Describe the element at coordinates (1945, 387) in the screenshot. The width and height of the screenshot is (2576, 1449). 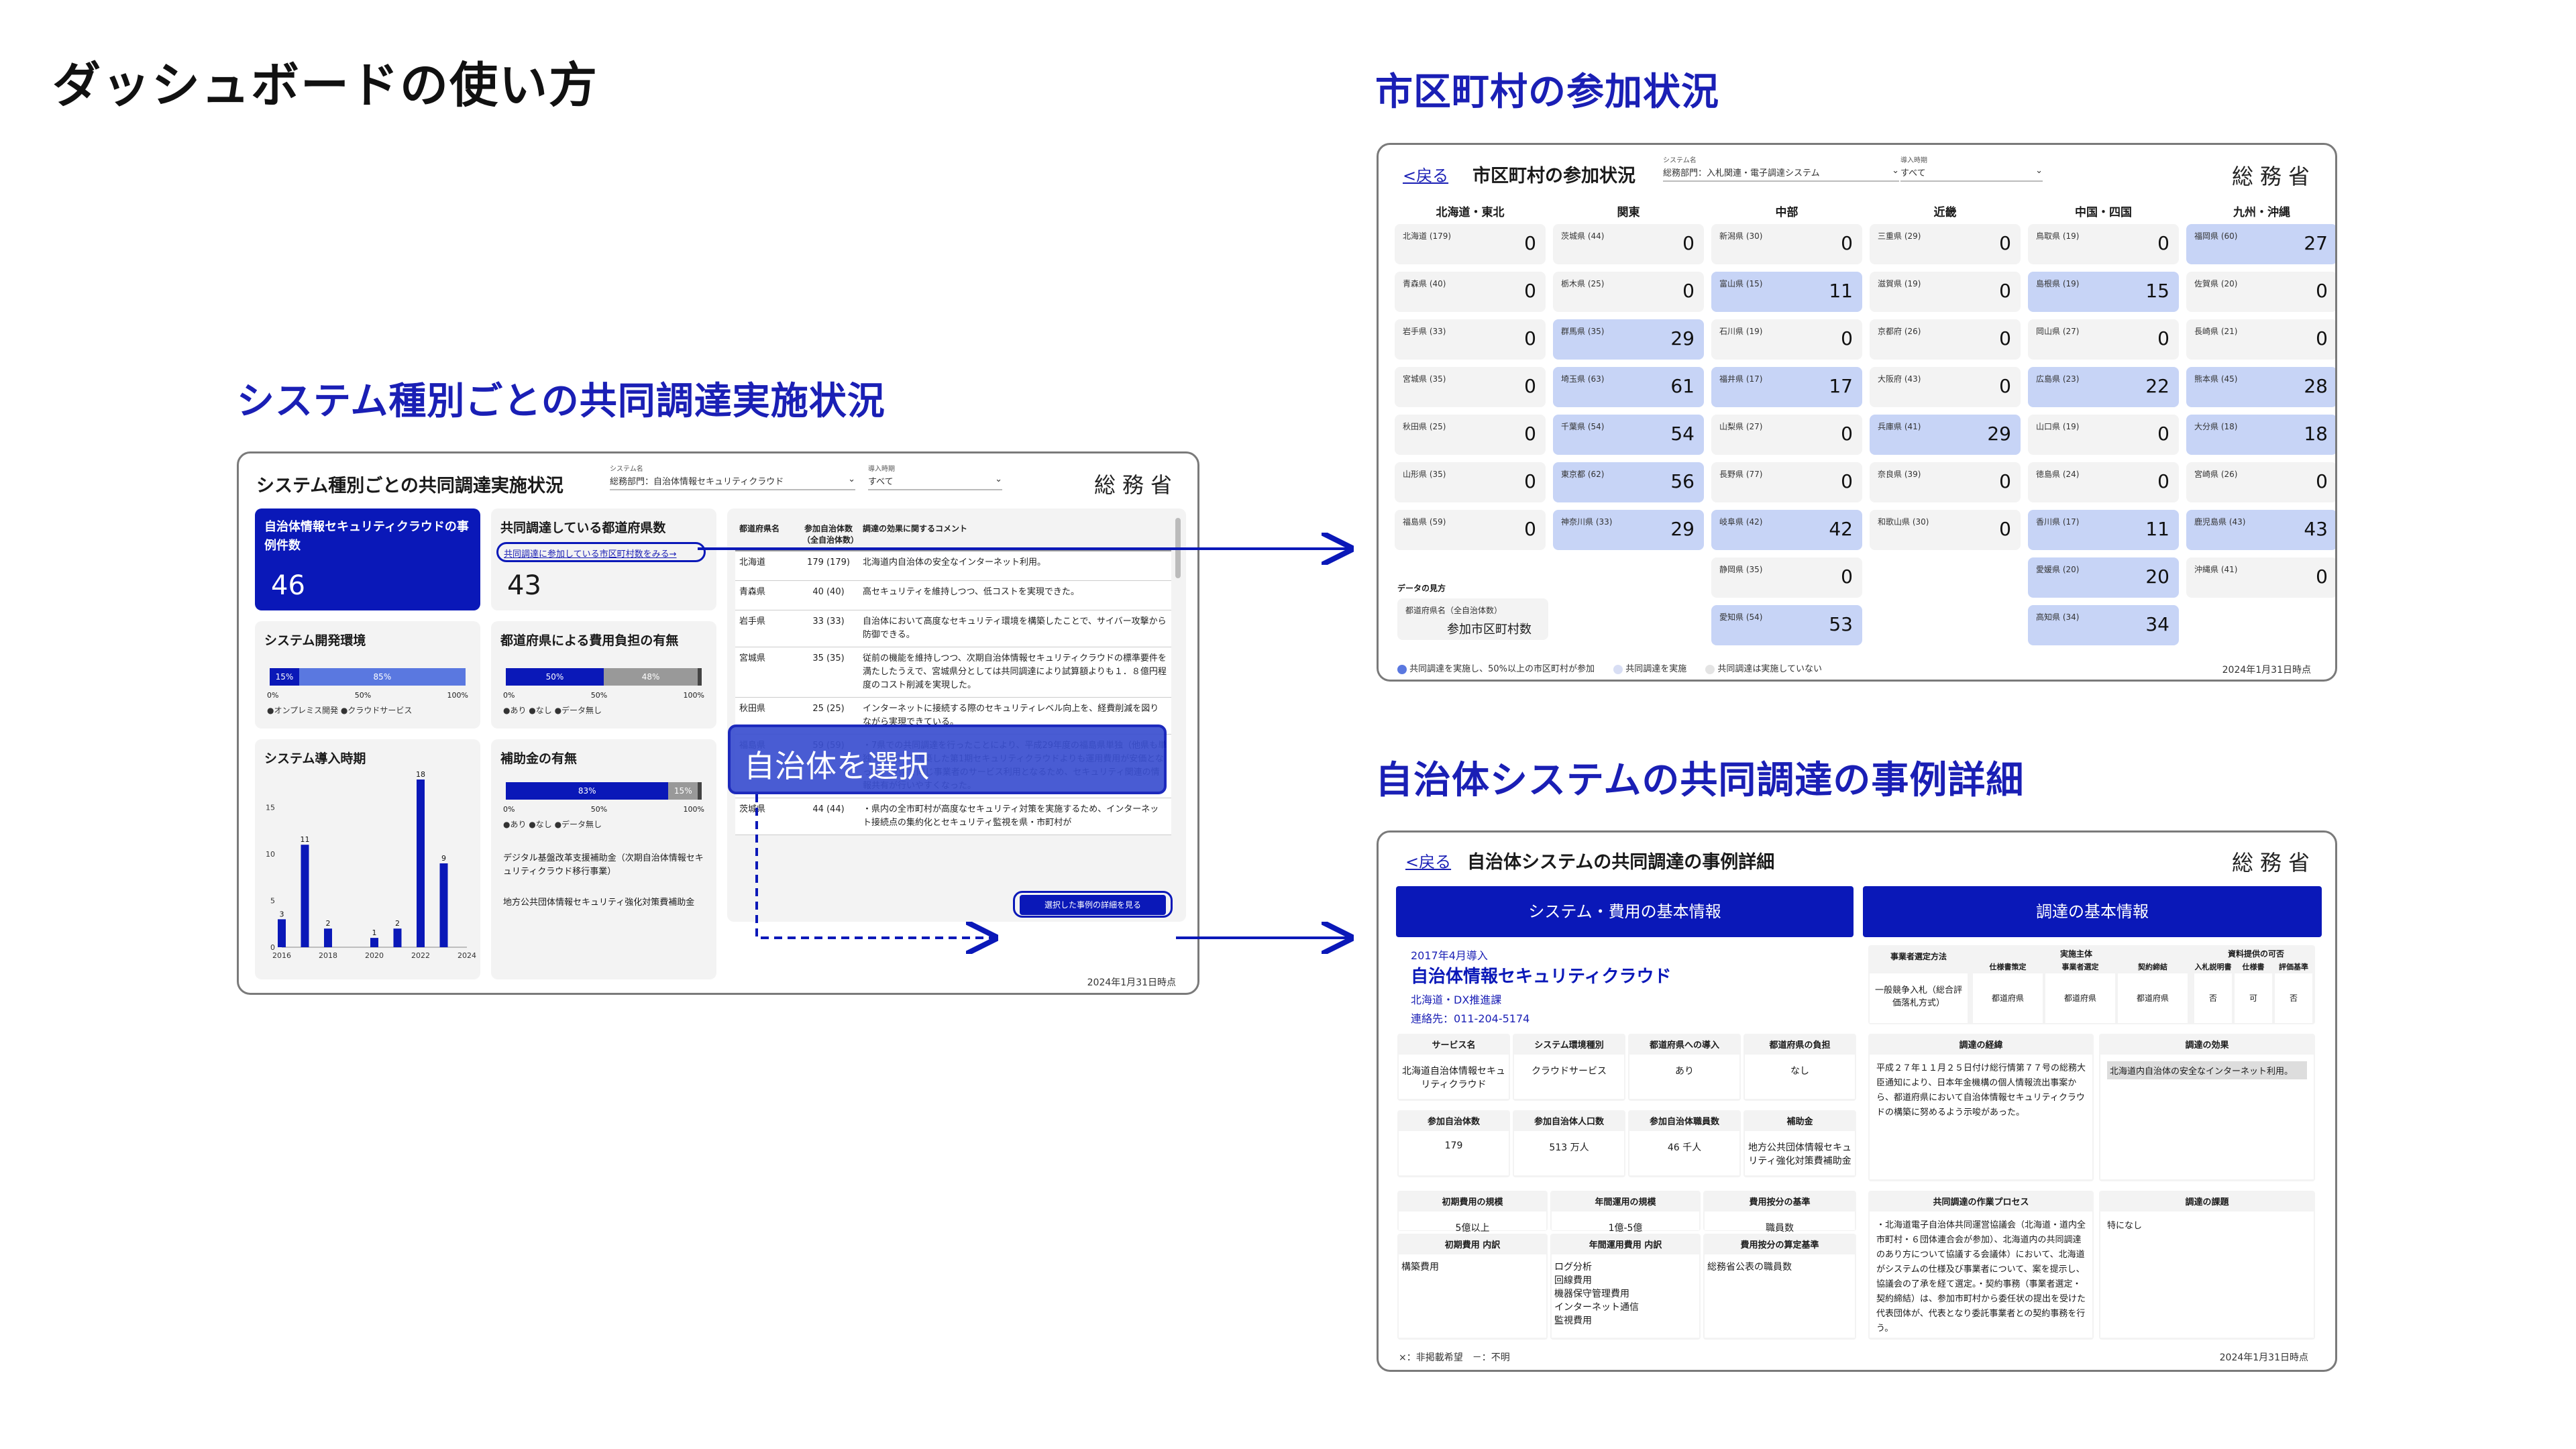
I see `pref-cell: 大阪府 (43) 0` at that location.